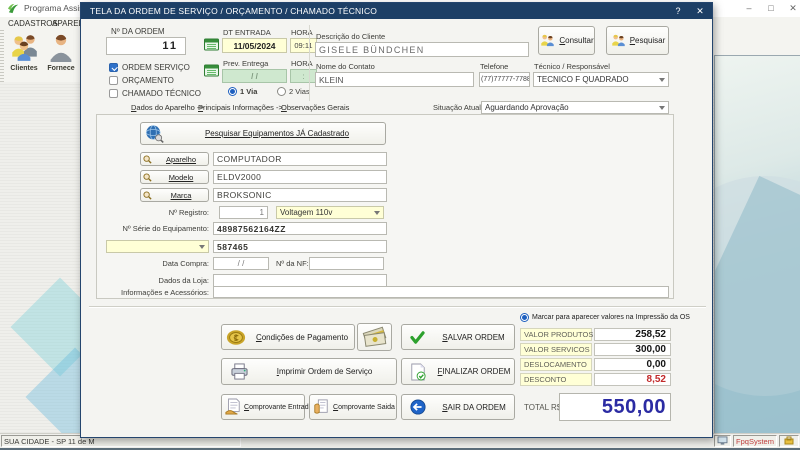  I want to click on printer-icon, so click(239, 371).